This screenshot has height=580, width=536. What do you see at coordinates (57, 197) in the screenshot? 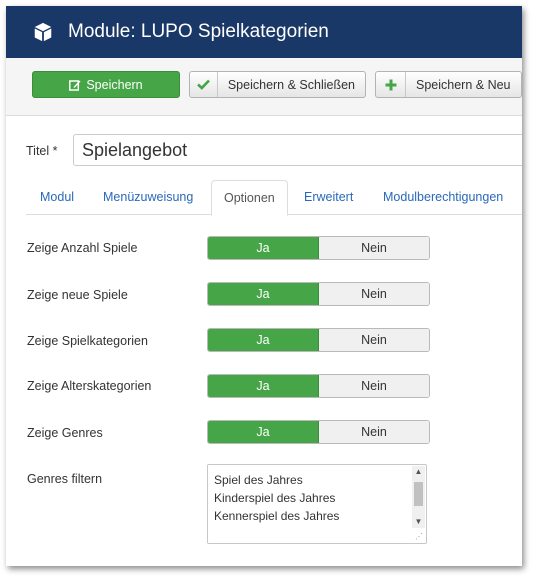
I see `tab-modul: Modul` at bounding box center [57, 197].